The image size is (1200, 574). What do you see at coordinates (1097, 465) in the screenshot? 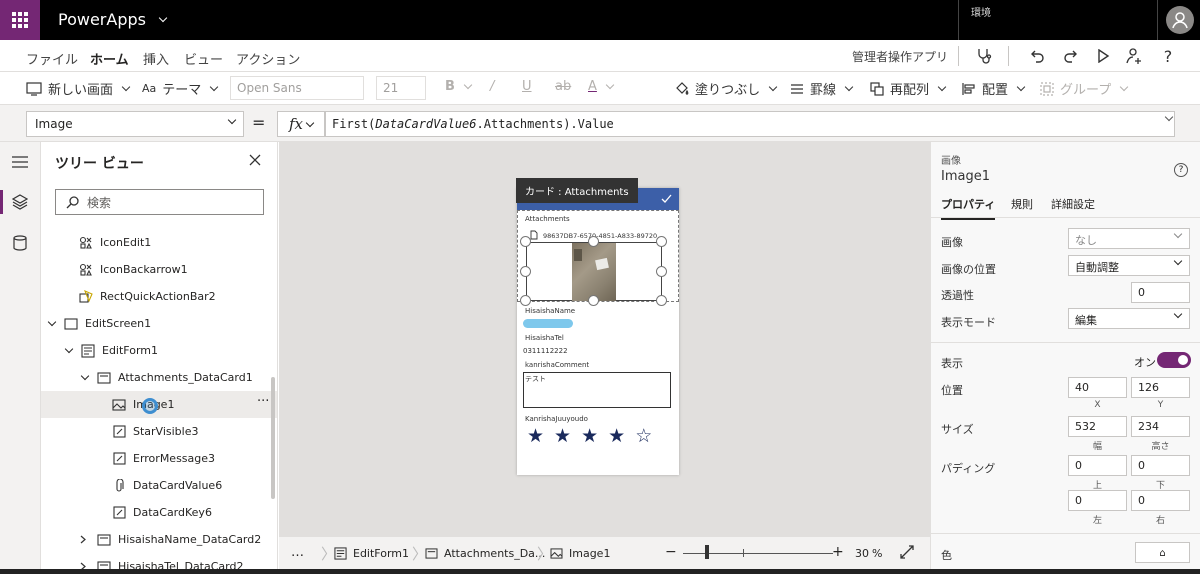
I see `padding-top-input: 0` at bounding box center [1097, 465].